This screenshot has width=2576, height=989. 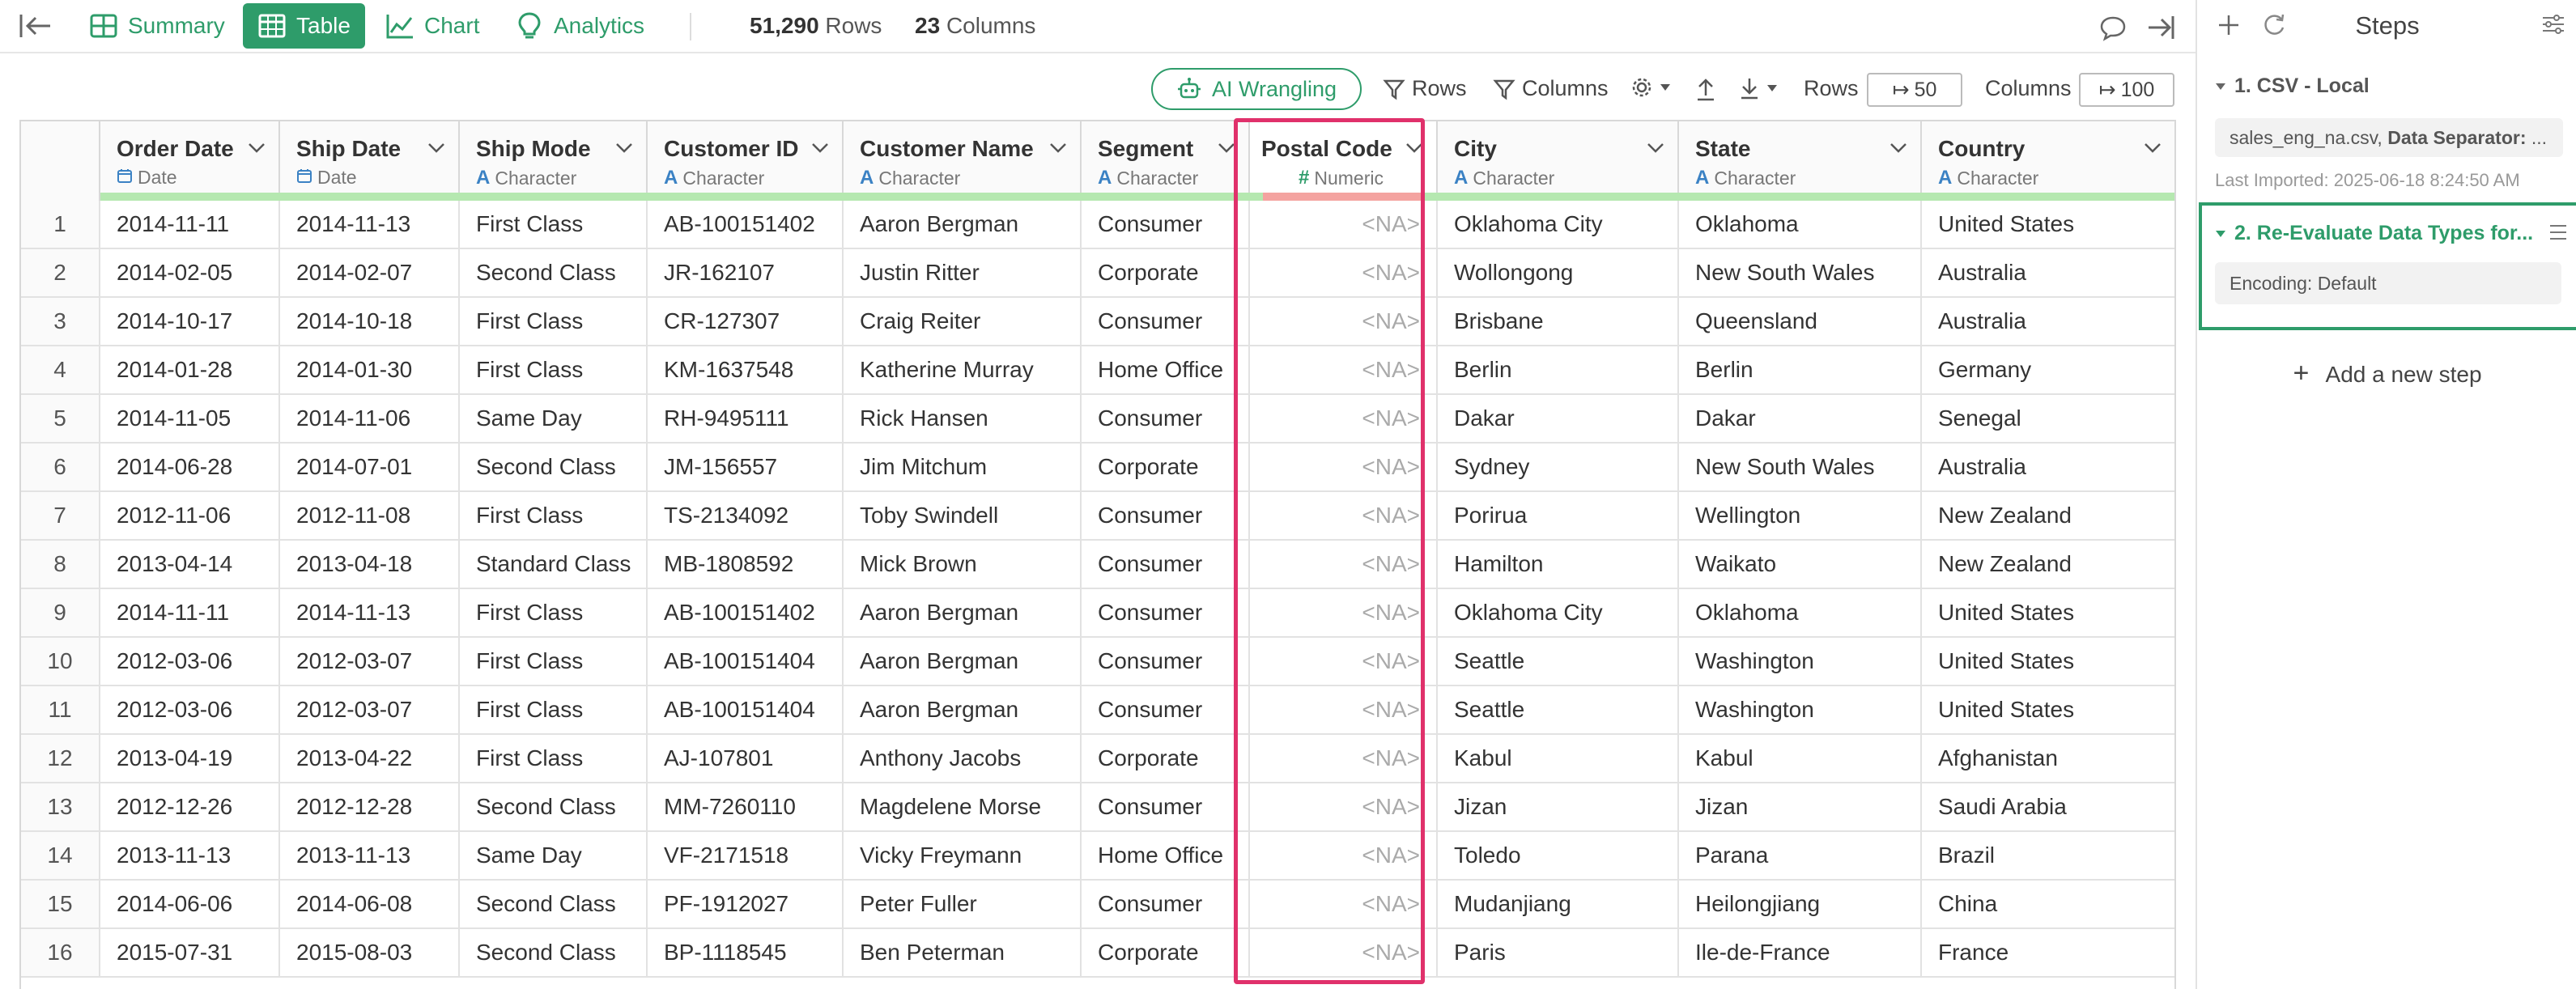 I want to click on table-cell: 2013-04-19, so click(x=190, y=759).